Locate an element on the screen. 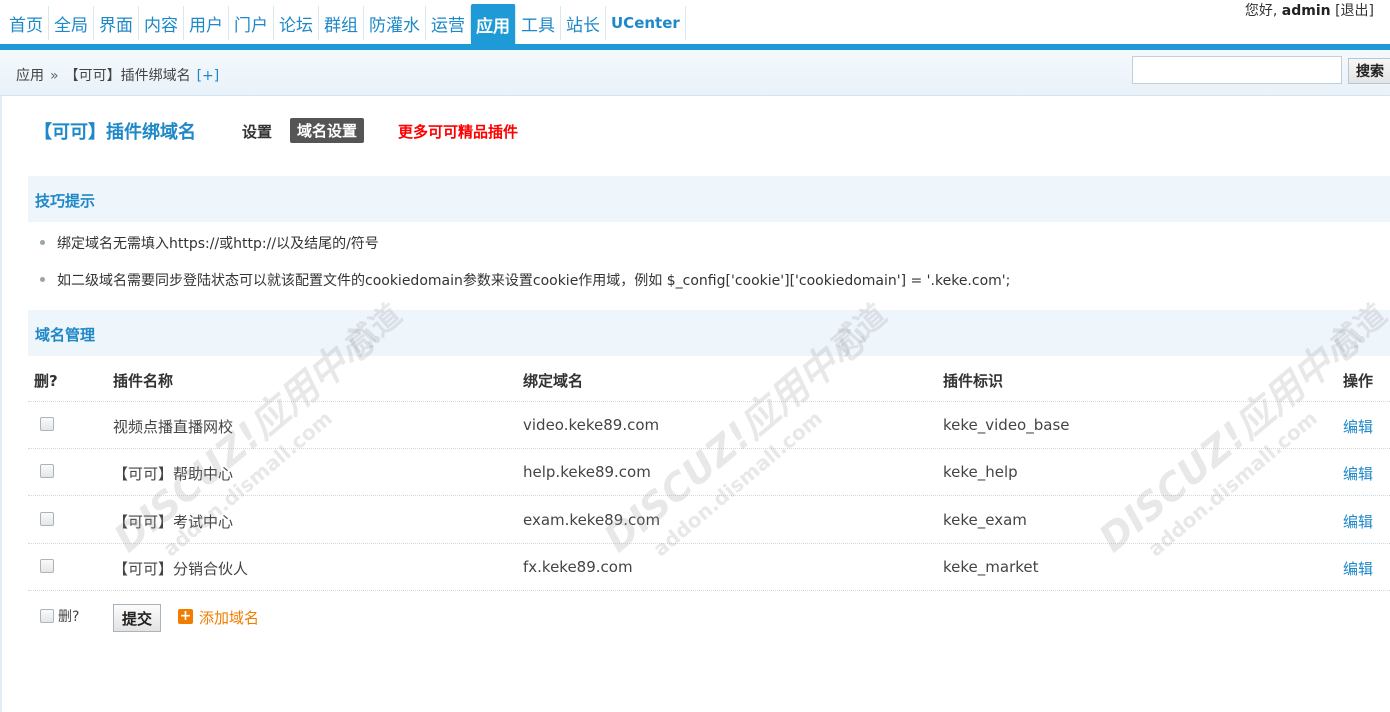 The height and width of the screenshot is (712, 1390). table-row: 【可可】帮助中心 help.keke89.com keke_help 编辑 is located at coordinates (709, 472).